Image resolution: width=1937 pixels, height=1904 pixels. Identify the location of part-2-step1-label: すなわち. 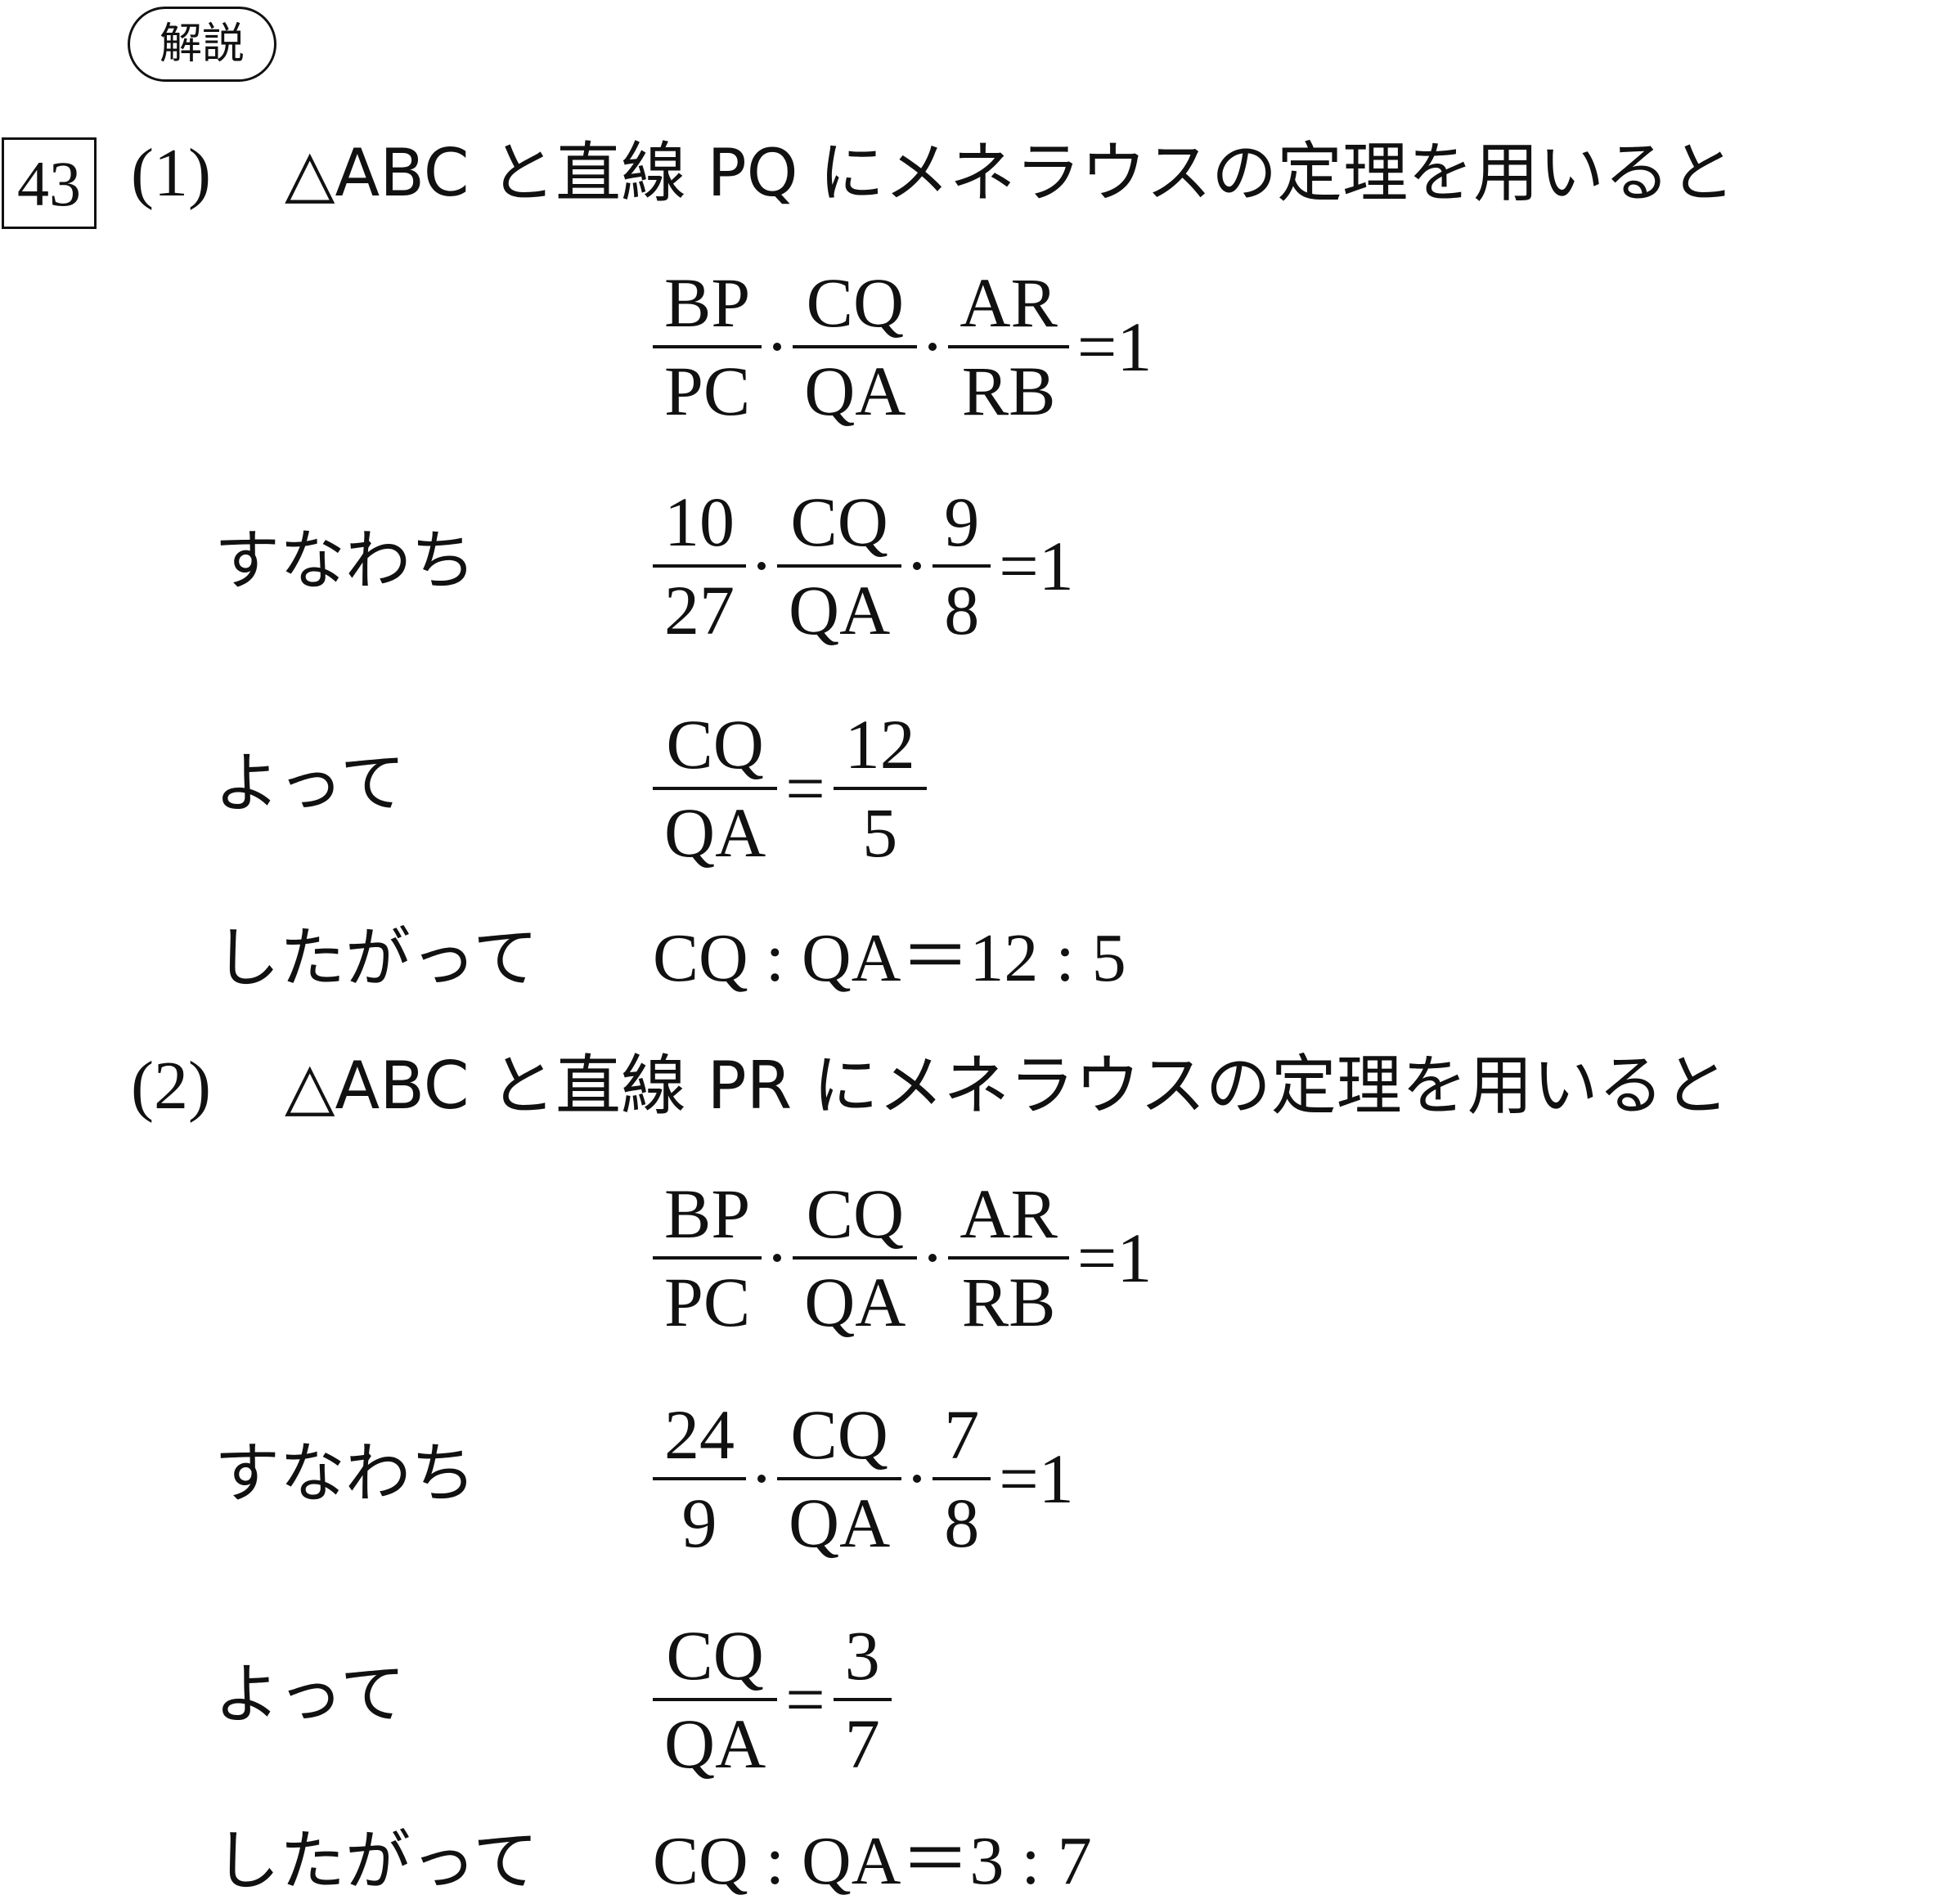
(345, 1473).